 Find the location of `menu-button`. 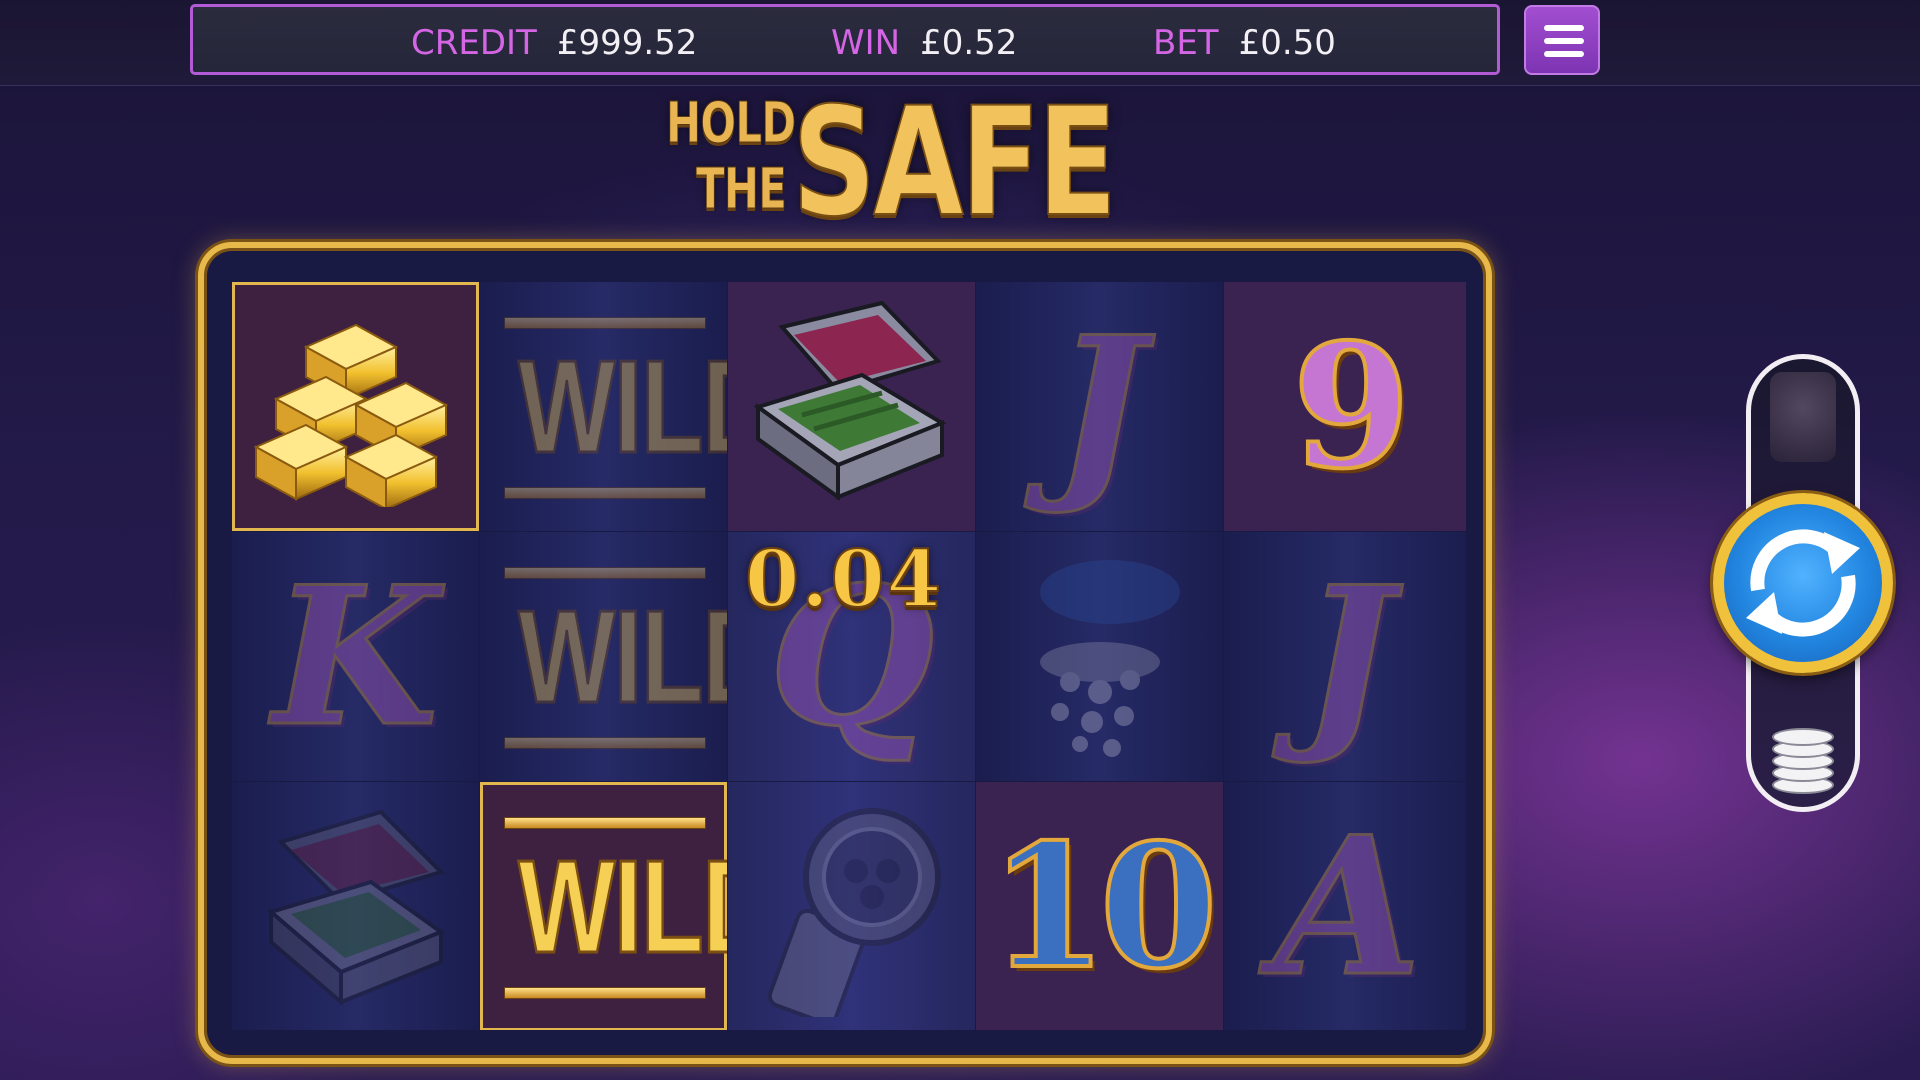

menu-button is located at coordinates (1562, 40).